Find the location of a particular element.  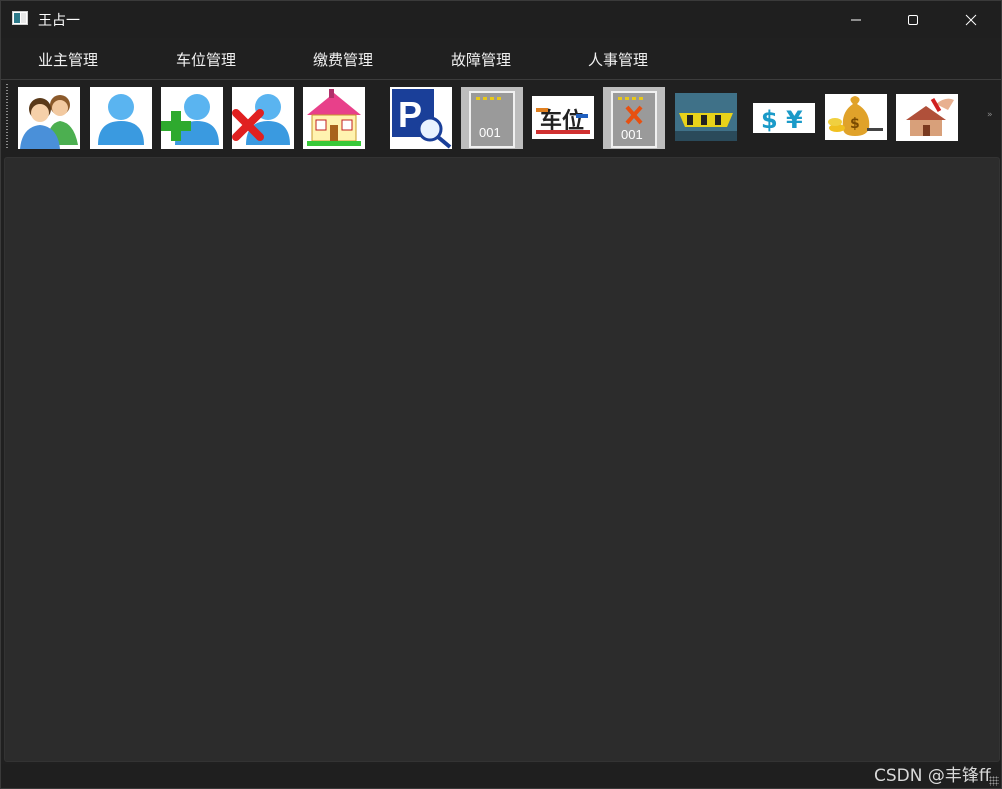

parking-search-icon: P is located at coordinates (422, 119).